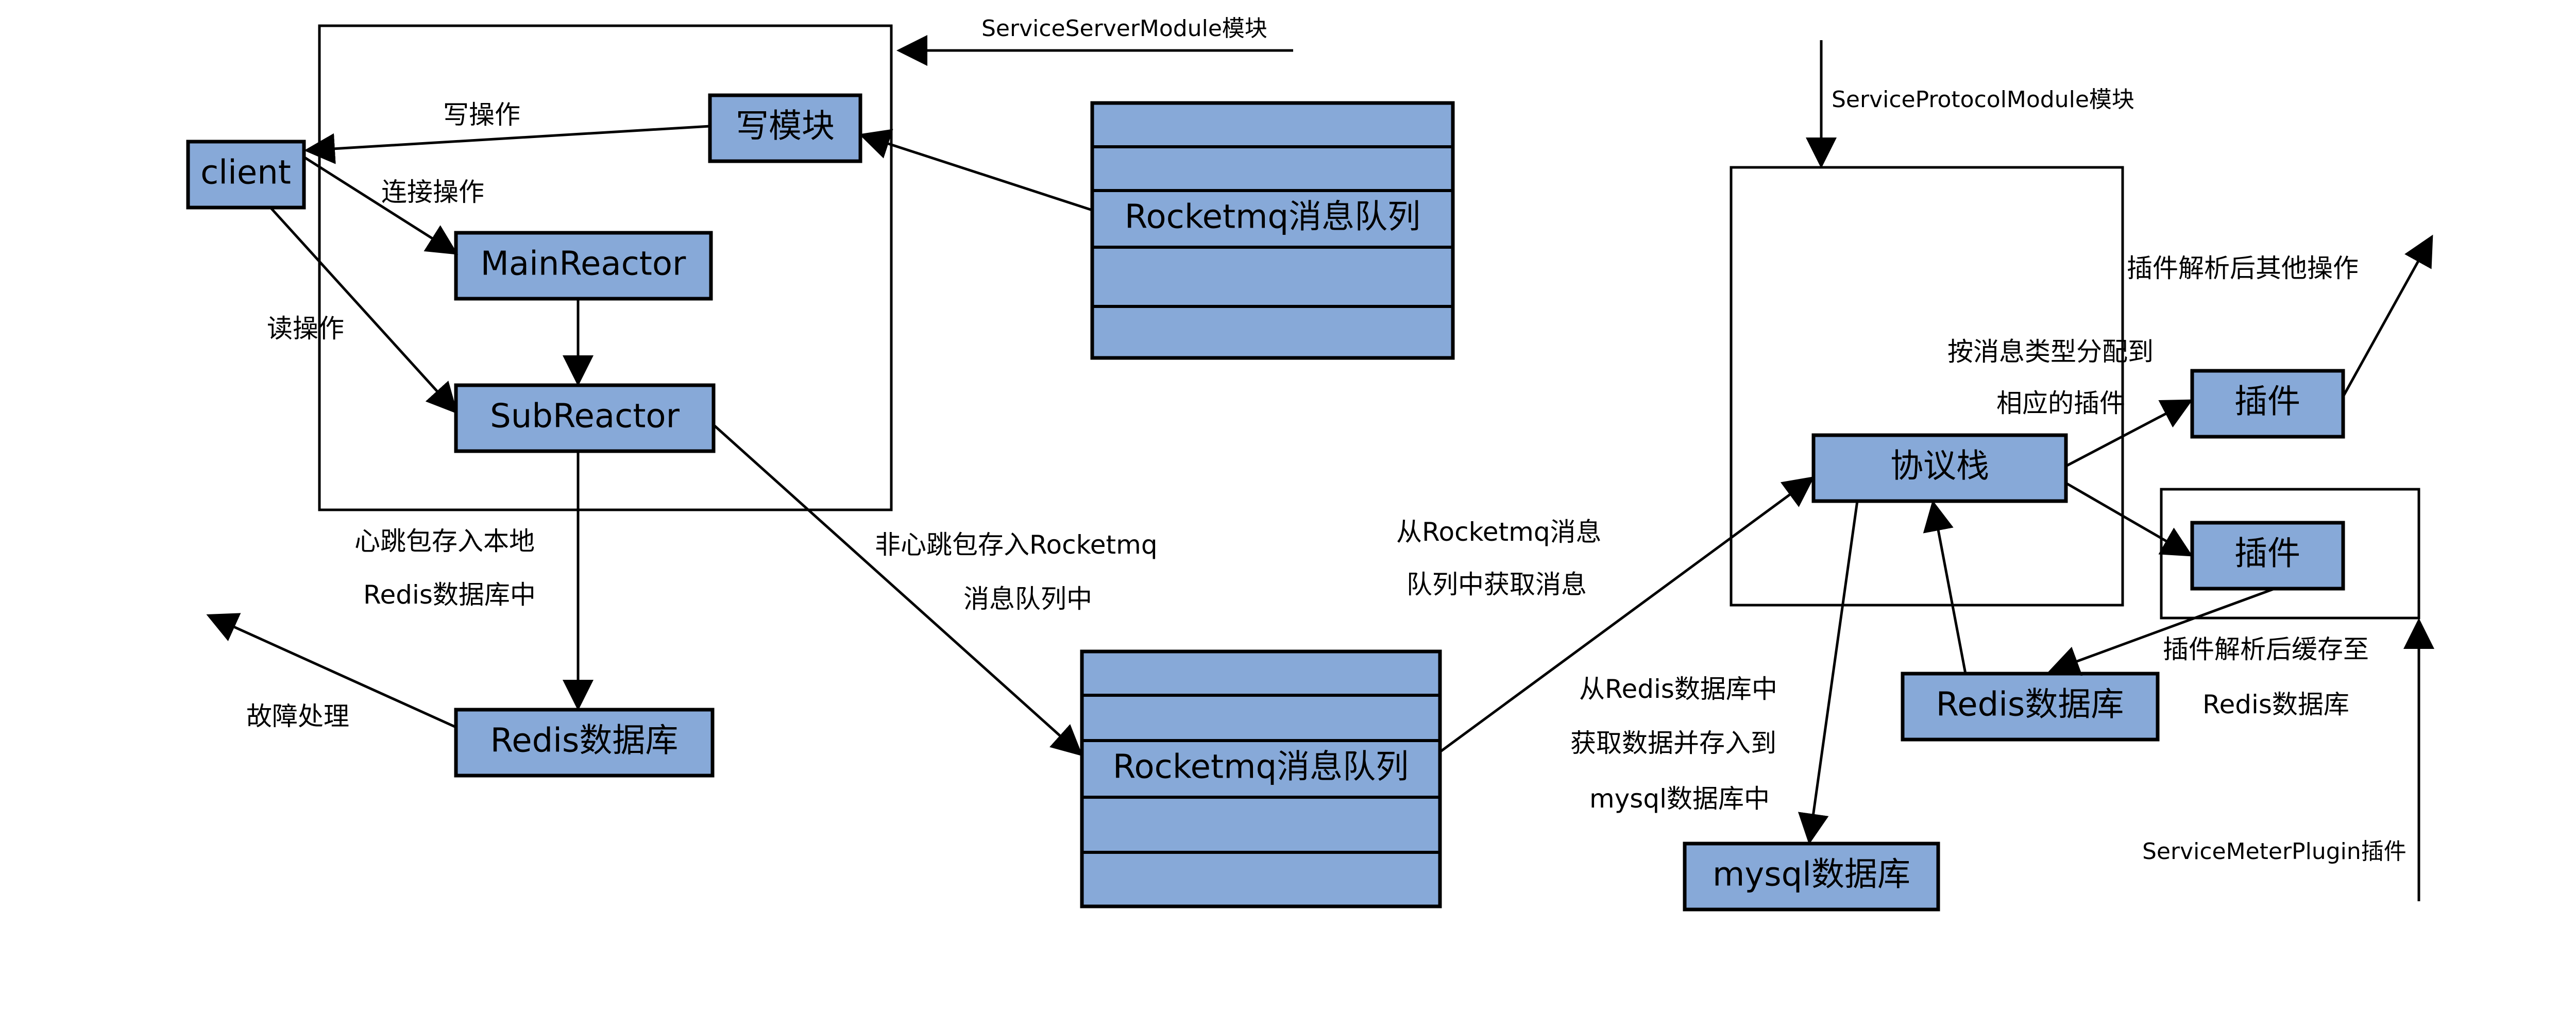 The height and width of the screenshot is (1030, 2576). I want to click on rocketmq-top-label: Rocketmq消息队列, so click(1272, 217).